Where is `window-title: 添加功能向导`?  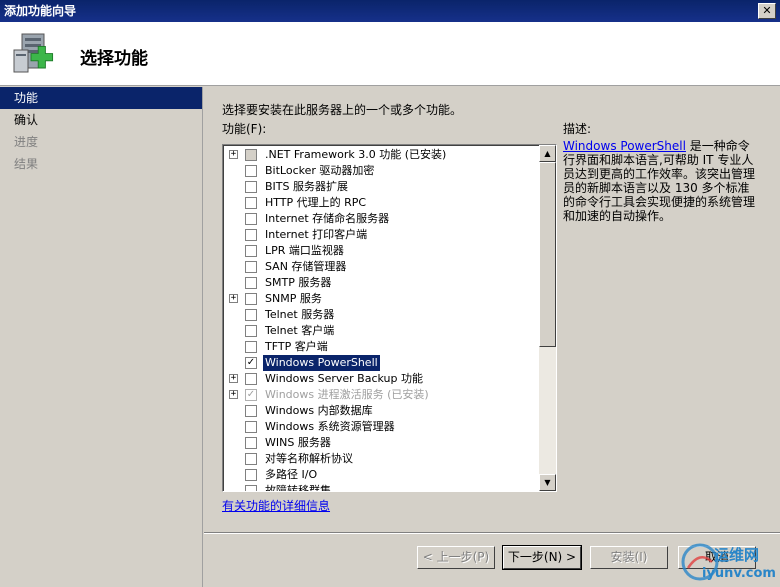 window-title: 添加功能向导 is located at coordinates (40, 11).